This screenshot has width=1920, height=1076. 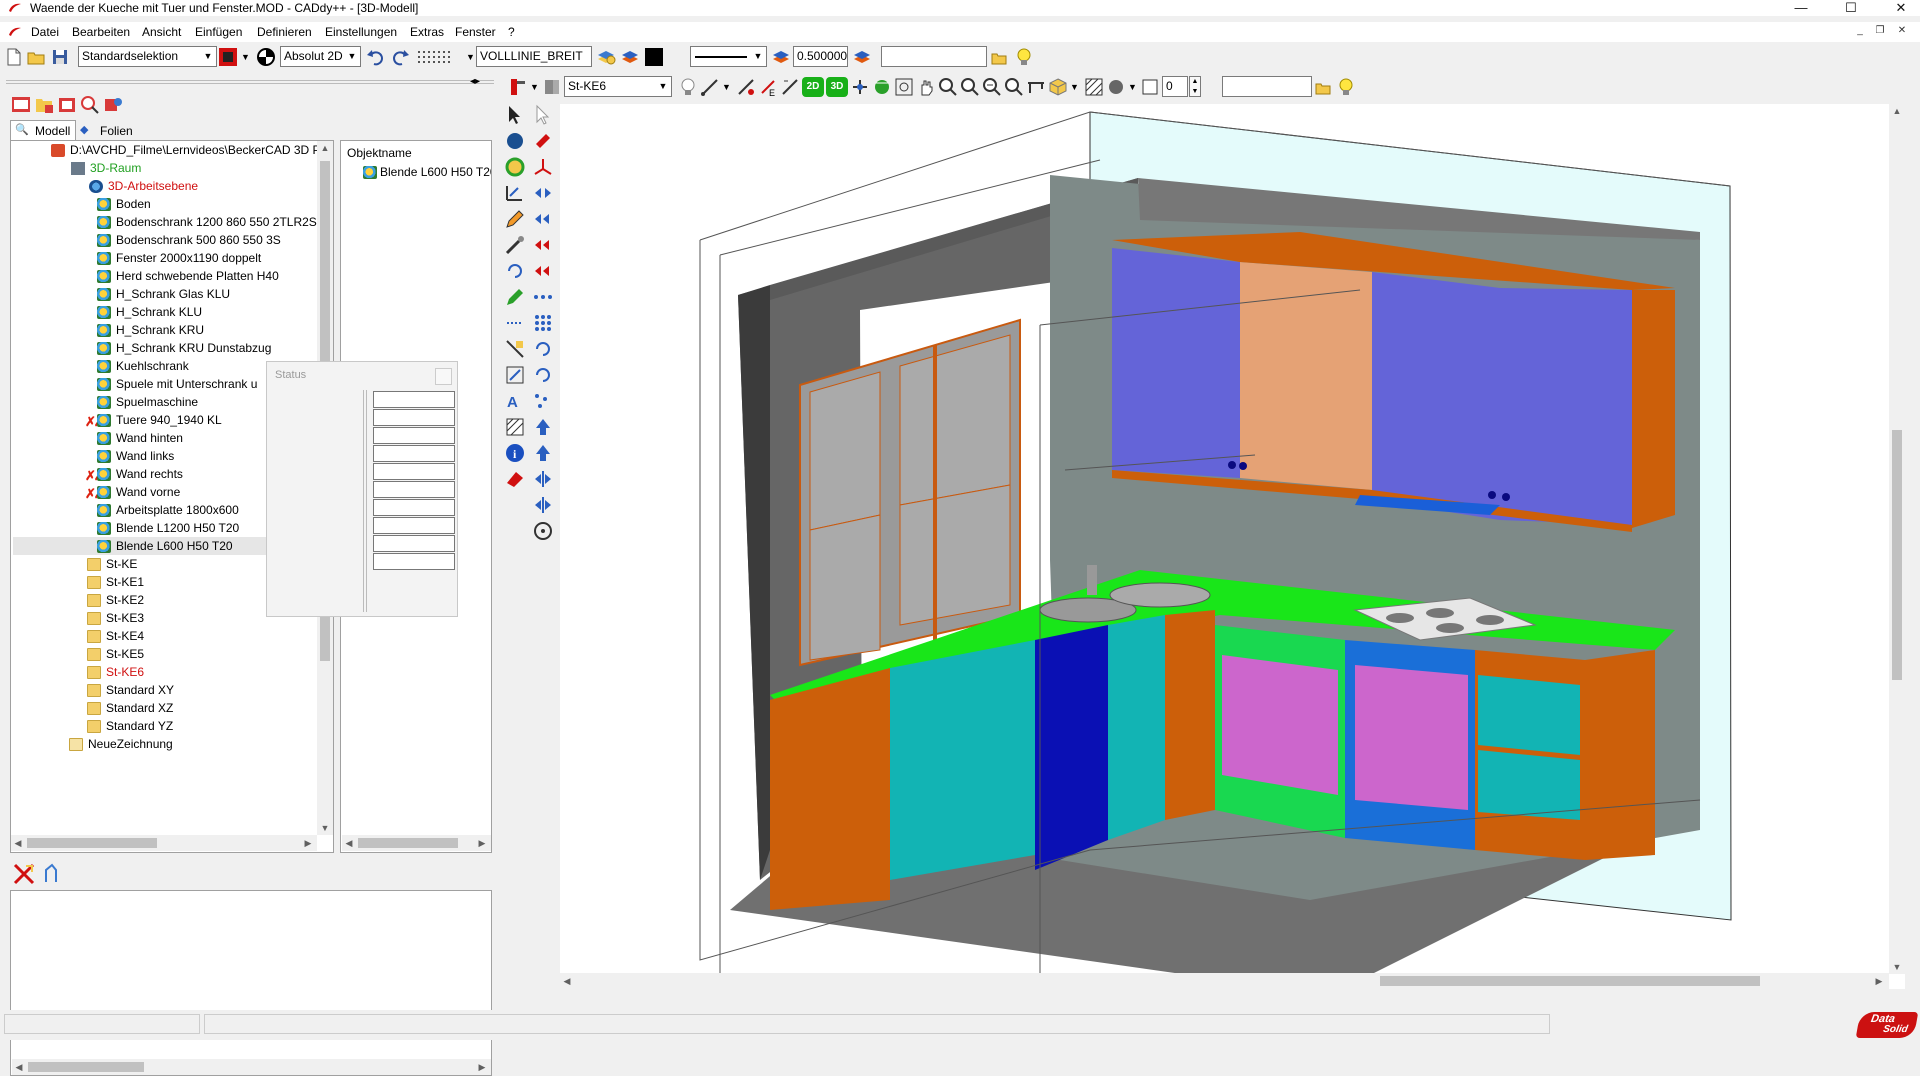 What do you see at coordinates (515, 271) in the screenshot?
I see `rotate-tool-icon` at bounding box center [515, 271].